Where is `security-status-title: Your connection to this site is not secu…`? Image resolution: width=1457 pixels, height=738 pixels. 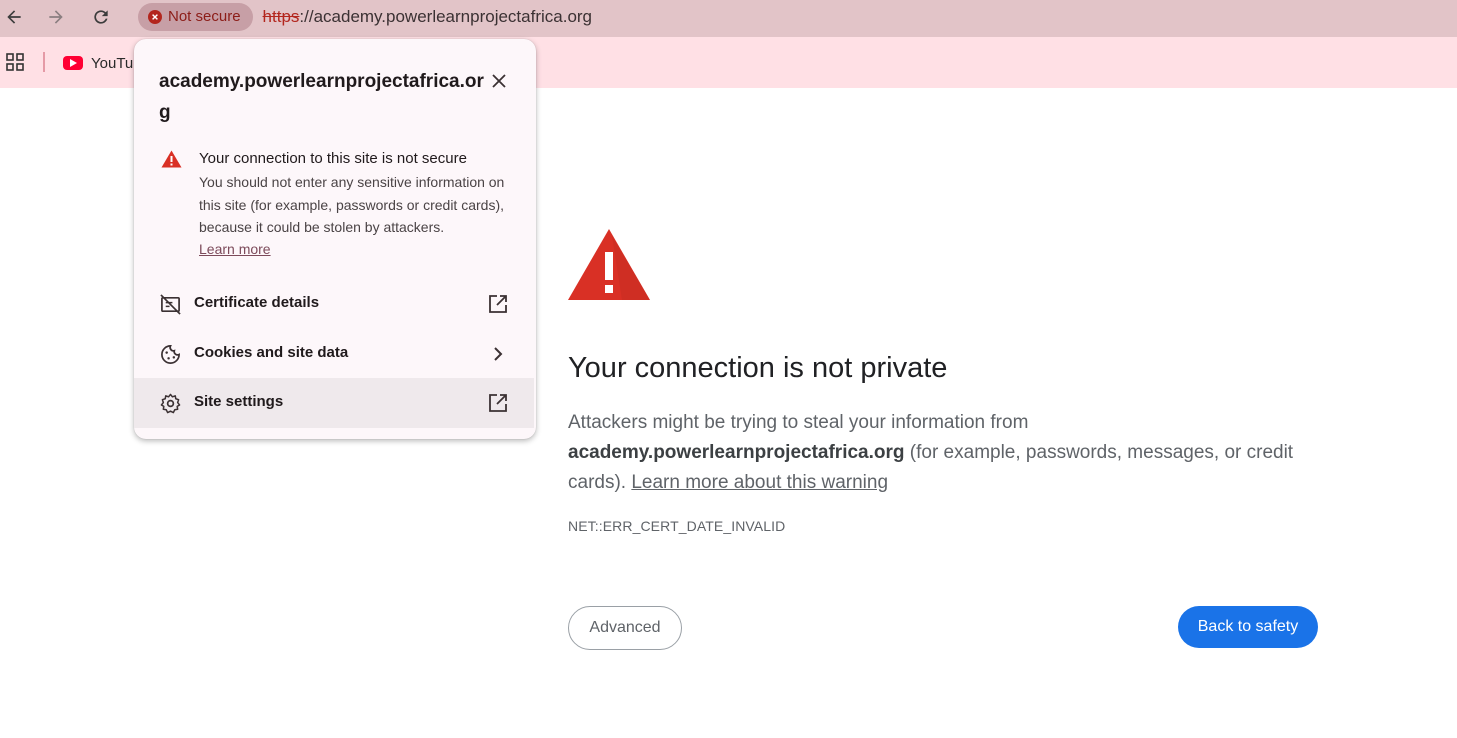 security-status-title: Your connection to this site is not secu… is located at coordinates (333, 158).